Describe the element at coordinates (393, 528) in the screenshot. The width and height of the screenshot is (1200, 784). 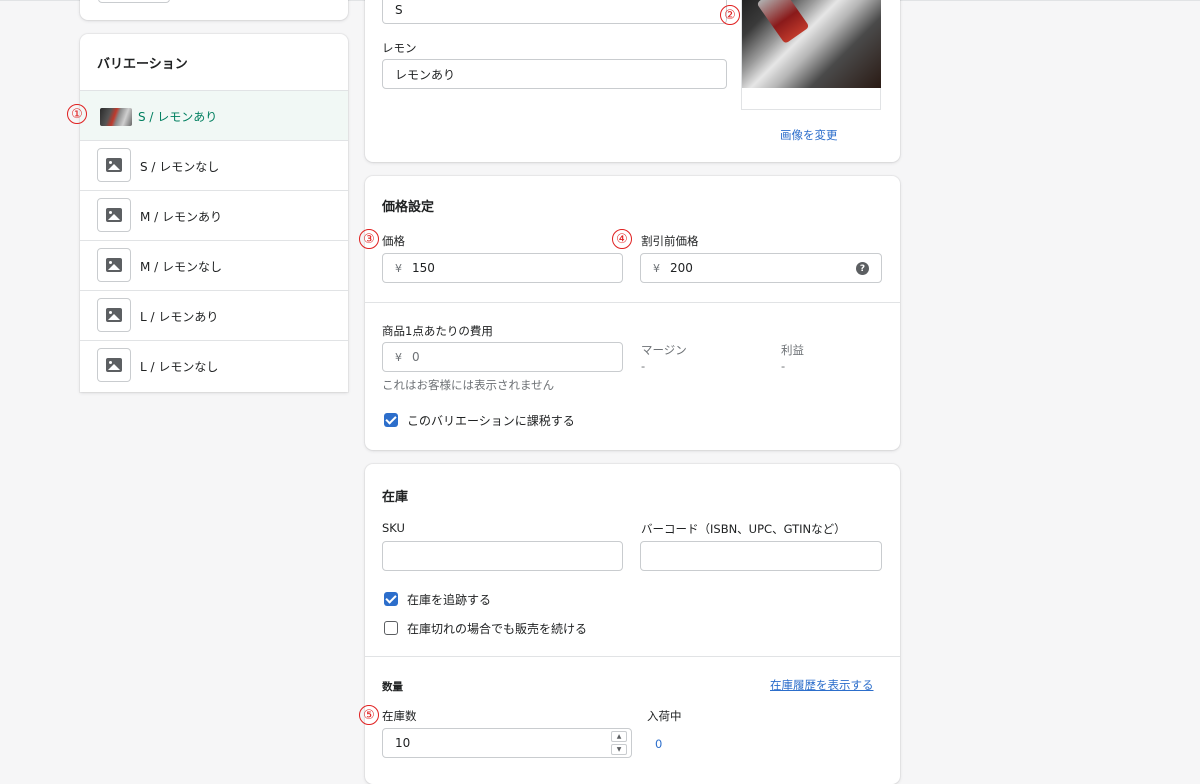
I see `sku-label: SKU` at that location.